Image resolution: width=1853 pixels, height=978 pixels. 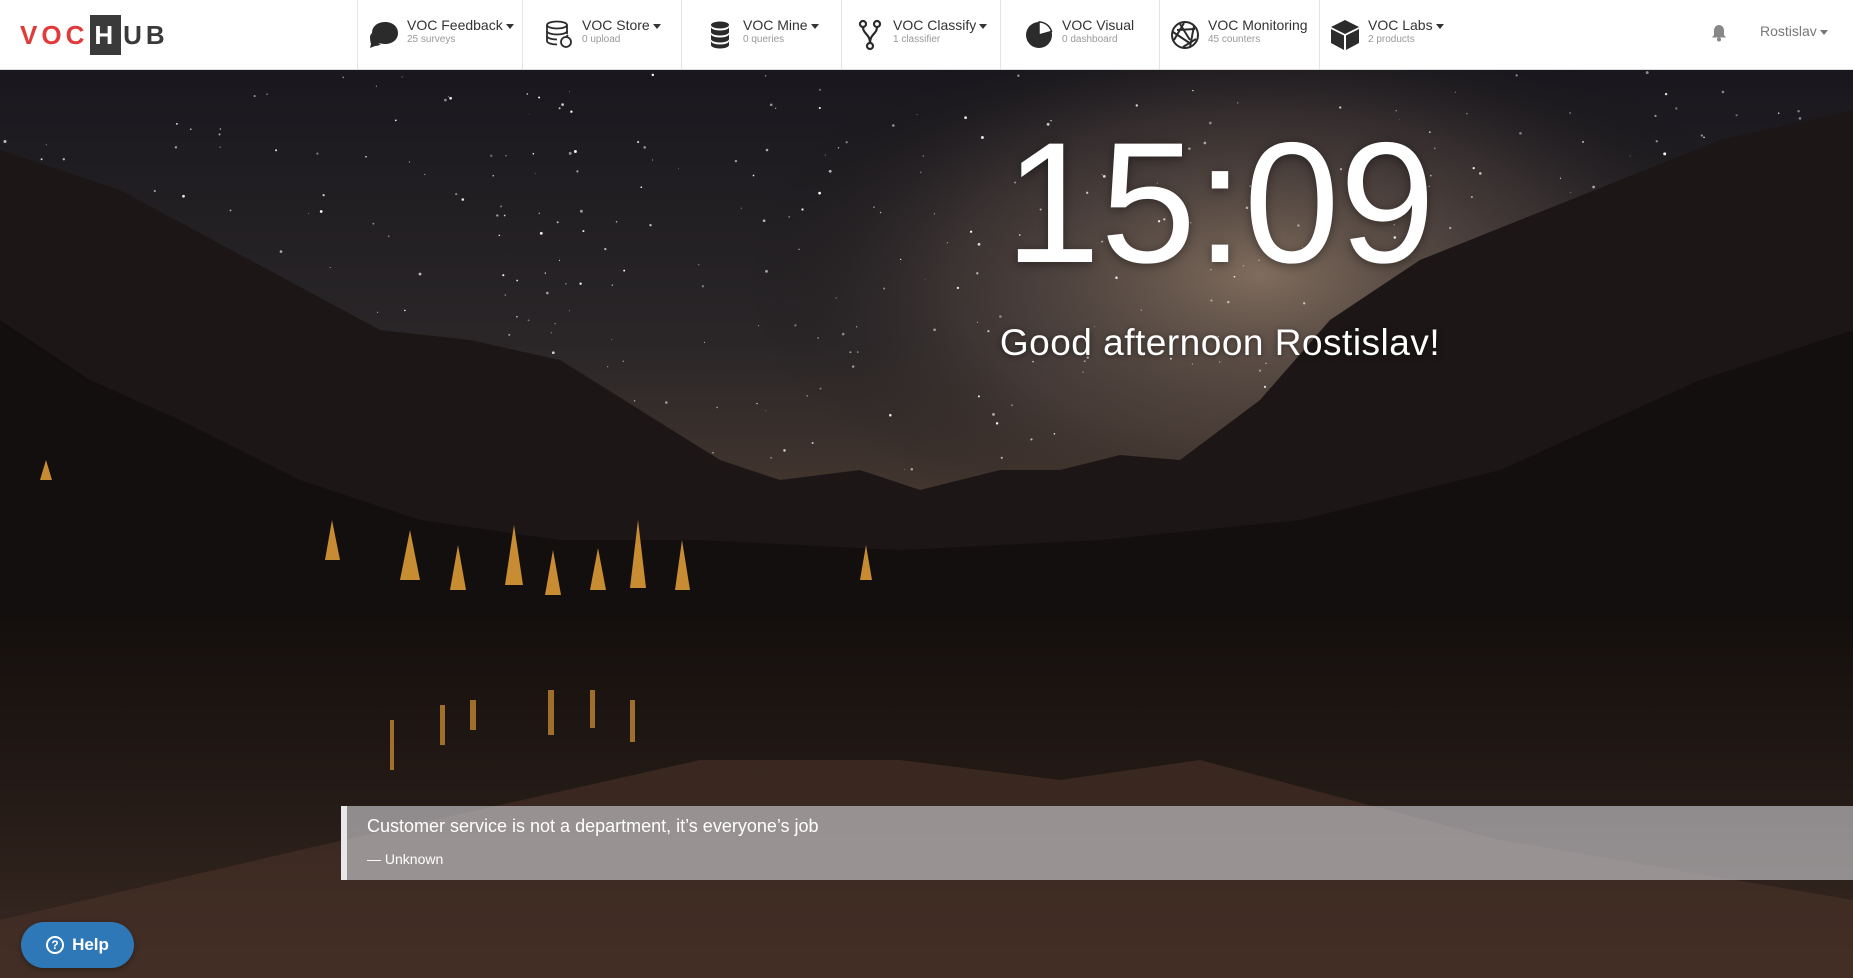 I want to click on nav-voc-monitoring: VOC Monitoring 45 counters, so click(x=1239, y=34).